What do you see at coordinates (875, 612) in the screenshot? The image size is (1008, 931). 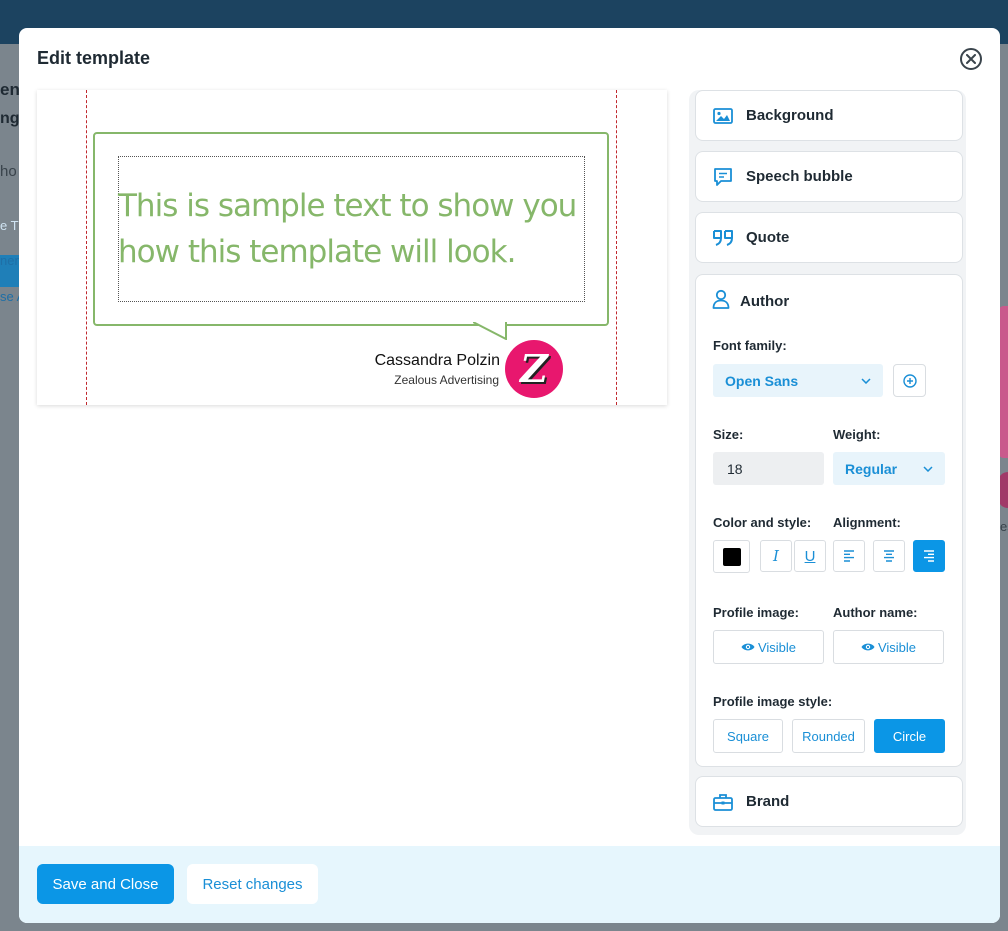 I see `author-name-label: Author name:` at bounding box center [875, 612].